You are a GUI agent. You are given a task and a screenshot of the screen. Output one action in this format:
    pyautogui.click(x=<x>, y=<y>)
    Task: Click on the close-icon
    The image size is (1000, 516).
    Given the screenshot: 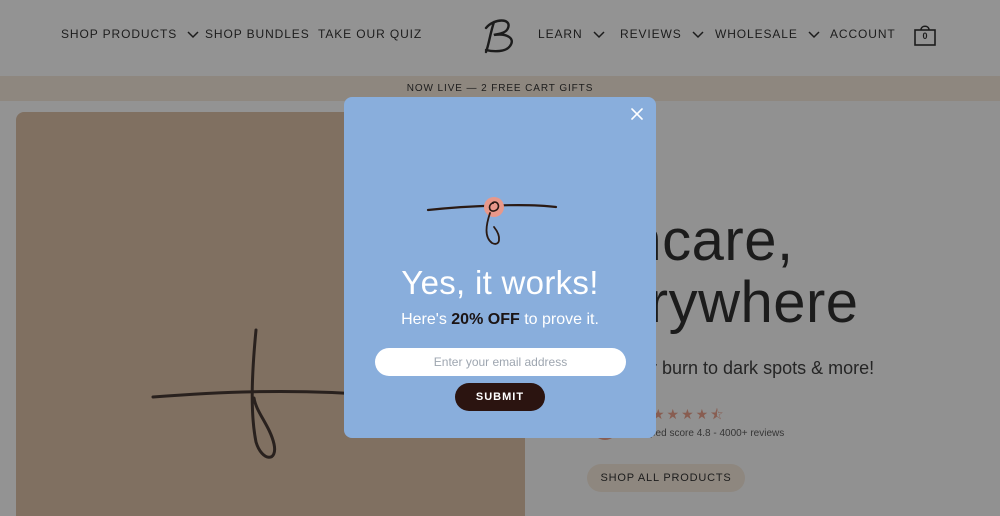 What is the action you would take?
    pyautogui.click(x=637, y=114)
    